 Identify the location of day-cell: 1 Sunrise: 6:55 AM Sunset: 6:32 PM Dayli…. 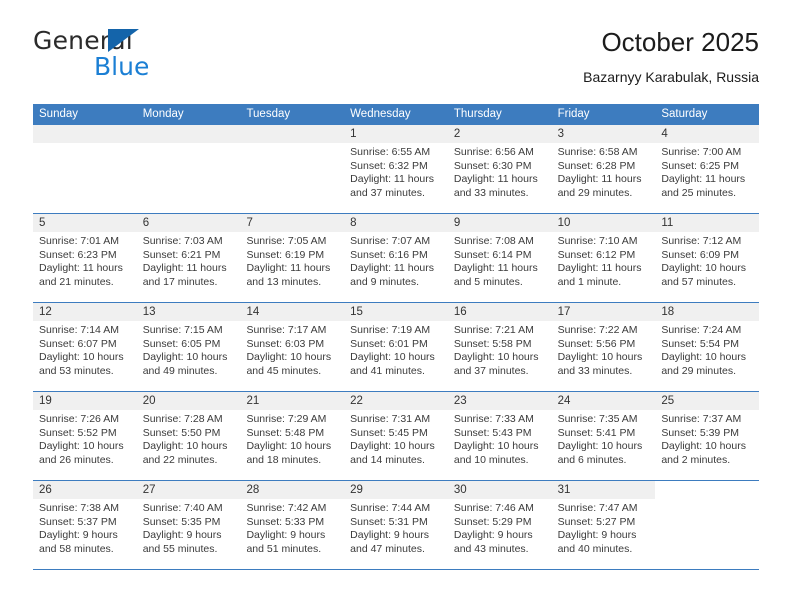
(396, 169).